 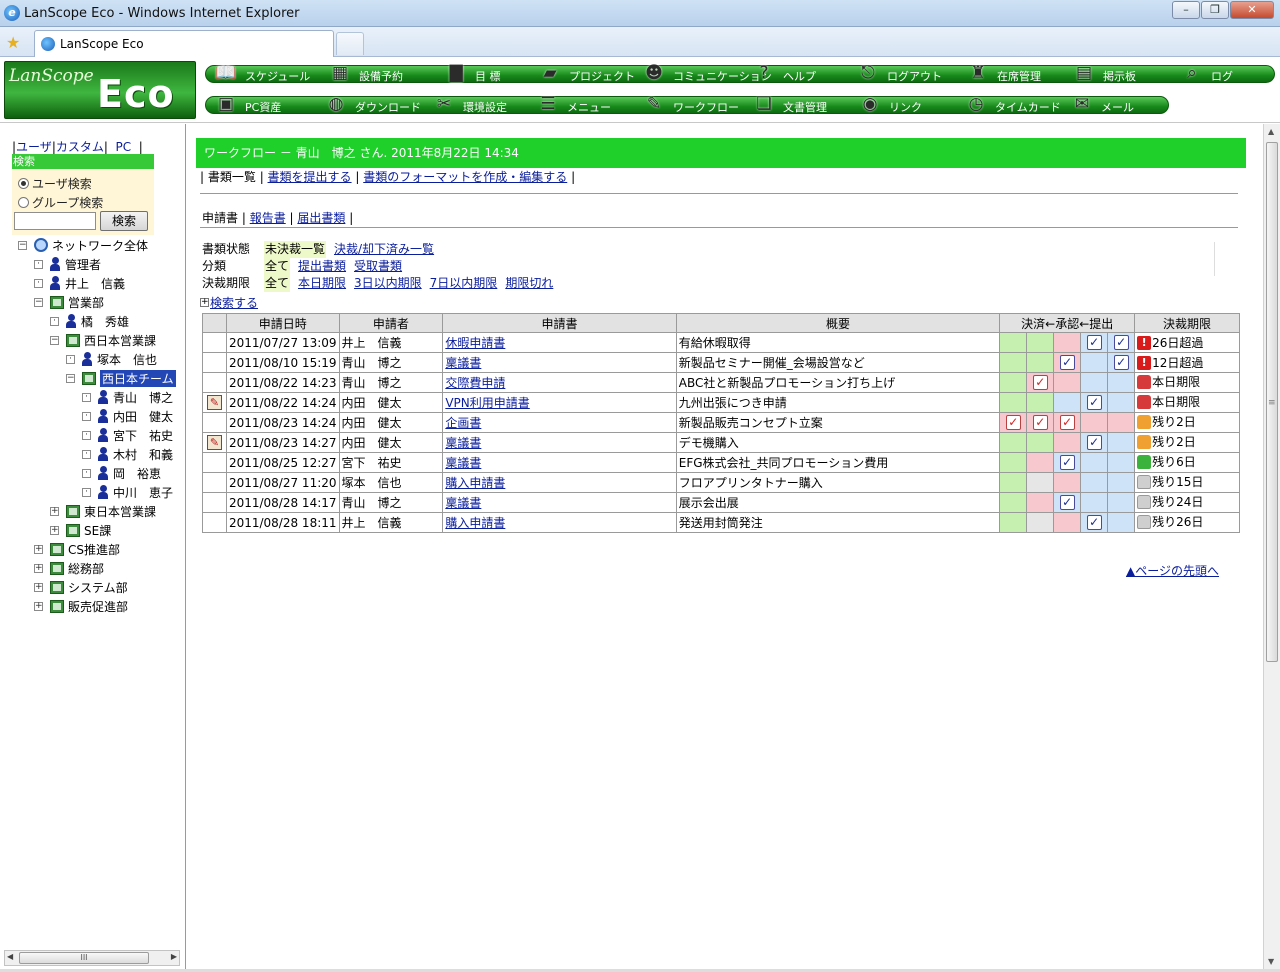 What do you see at coordinates (124, 221) in the screenshot?
I see `search-button: 検索` at bounding box center [124, 221].